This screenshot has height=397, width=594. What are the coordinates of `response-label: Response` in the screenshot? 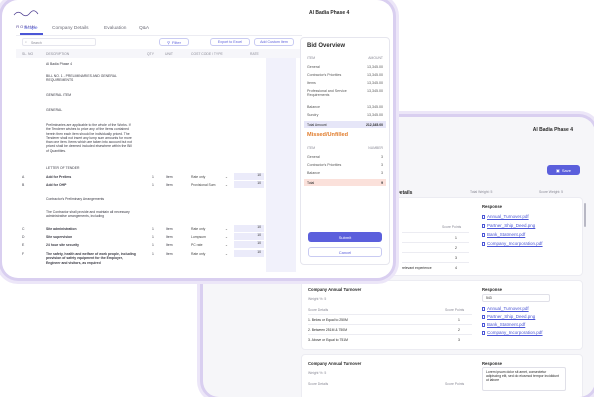 It's located at (492, 363).